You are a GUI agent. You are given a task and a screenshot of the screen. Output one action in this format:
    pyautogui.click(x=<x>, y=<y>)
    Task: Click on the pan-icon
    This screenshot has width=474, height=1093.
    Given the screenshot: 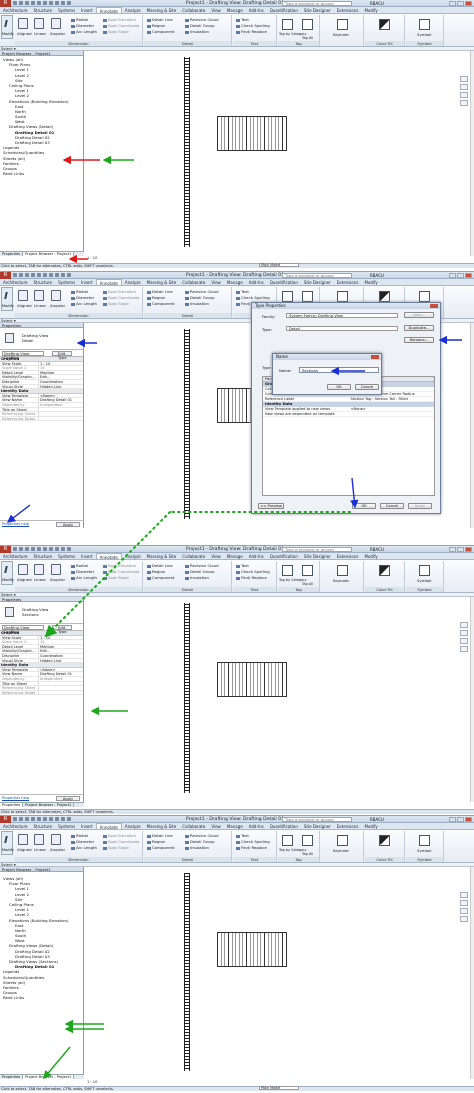 What is the action you would take?
    pyautogui.click(x=464, y=103)
    